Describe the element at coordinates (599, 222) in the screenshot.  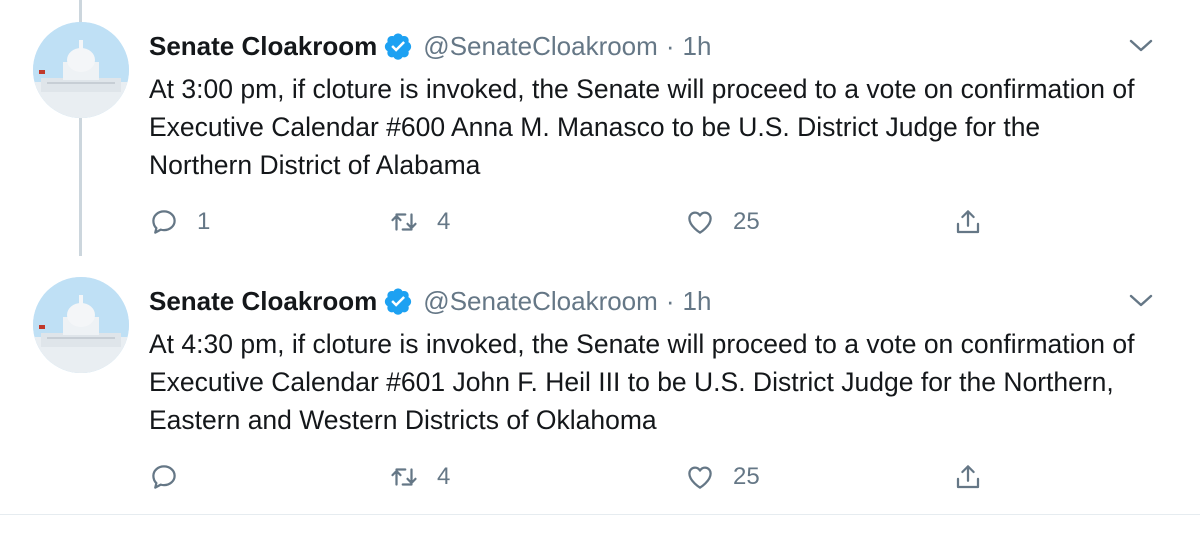
I see `tweet-actions: 1 4 25` at that location.